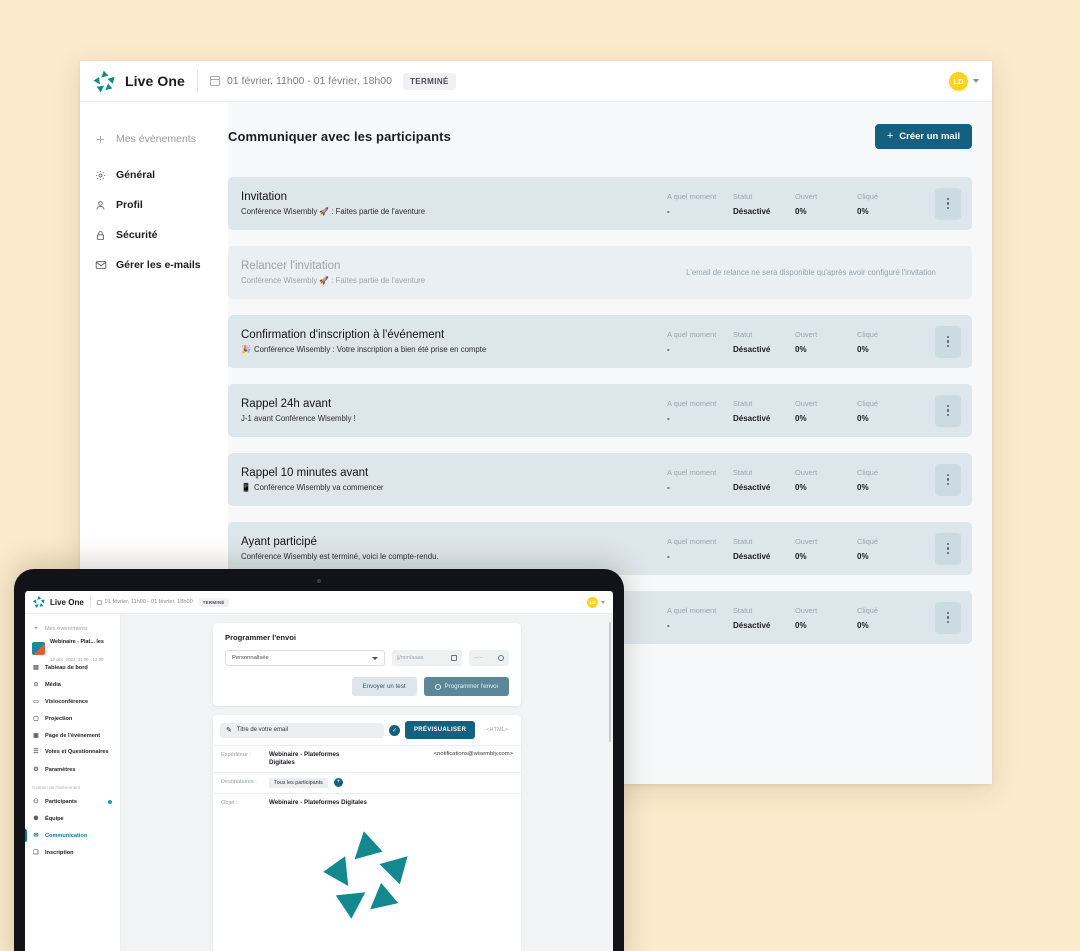 The height and width of the screenshot is (951, 1080). Describe the element at coordinates (76, 701) in the screenshot. I see `sidebar-item-visioconference: ▭ Visioconférence` at that location.